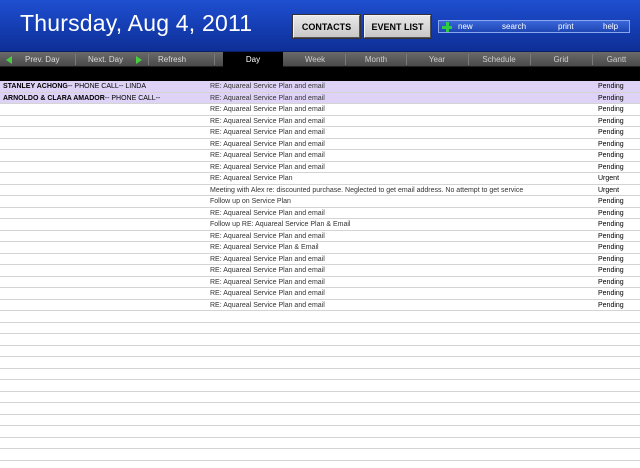 Image resolution: width=640 pixels, height=468 pixels. Describe the element at coordinates (437, 59) in the screenshot. I see `tab-year: Year` at that location.